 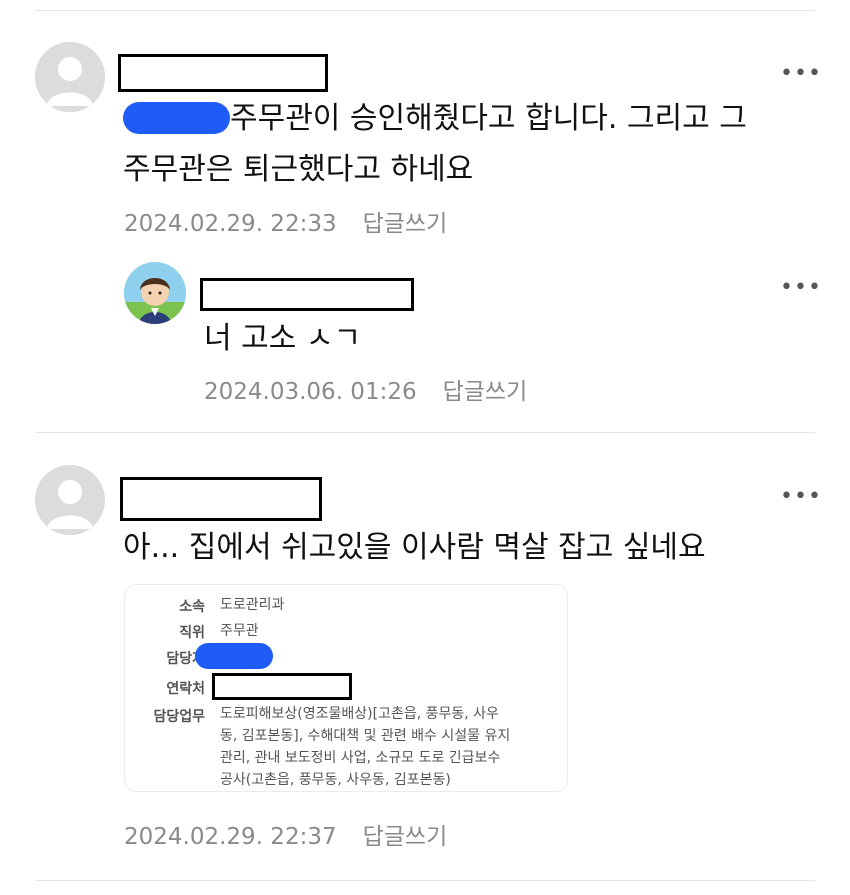 What do you see at coordinates (185, 659) in the screenshot?
I see `manager-label: 담당자` at bounding box center [185, 659].